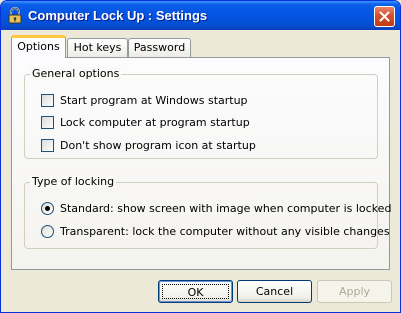 The height and width of the screenshot is (313, 401). Describe the element at coordinates (118, 15) in the screenshot. I see `window-title: Computer Lock Up : Settings` at that location.